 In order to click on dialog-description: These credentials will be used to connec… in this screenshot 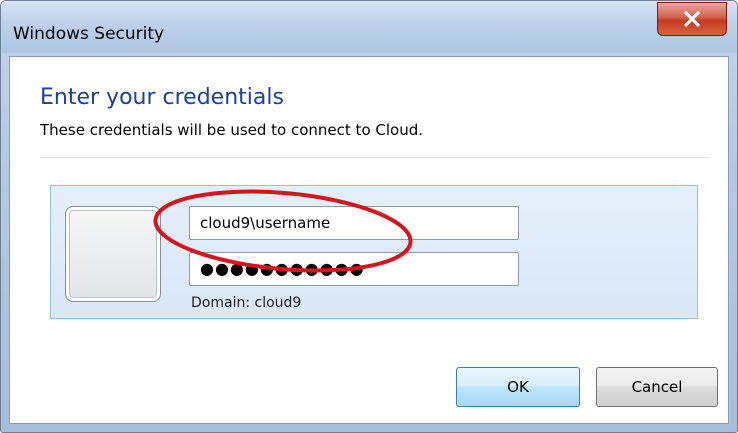, I will do `click(231, 130)`.